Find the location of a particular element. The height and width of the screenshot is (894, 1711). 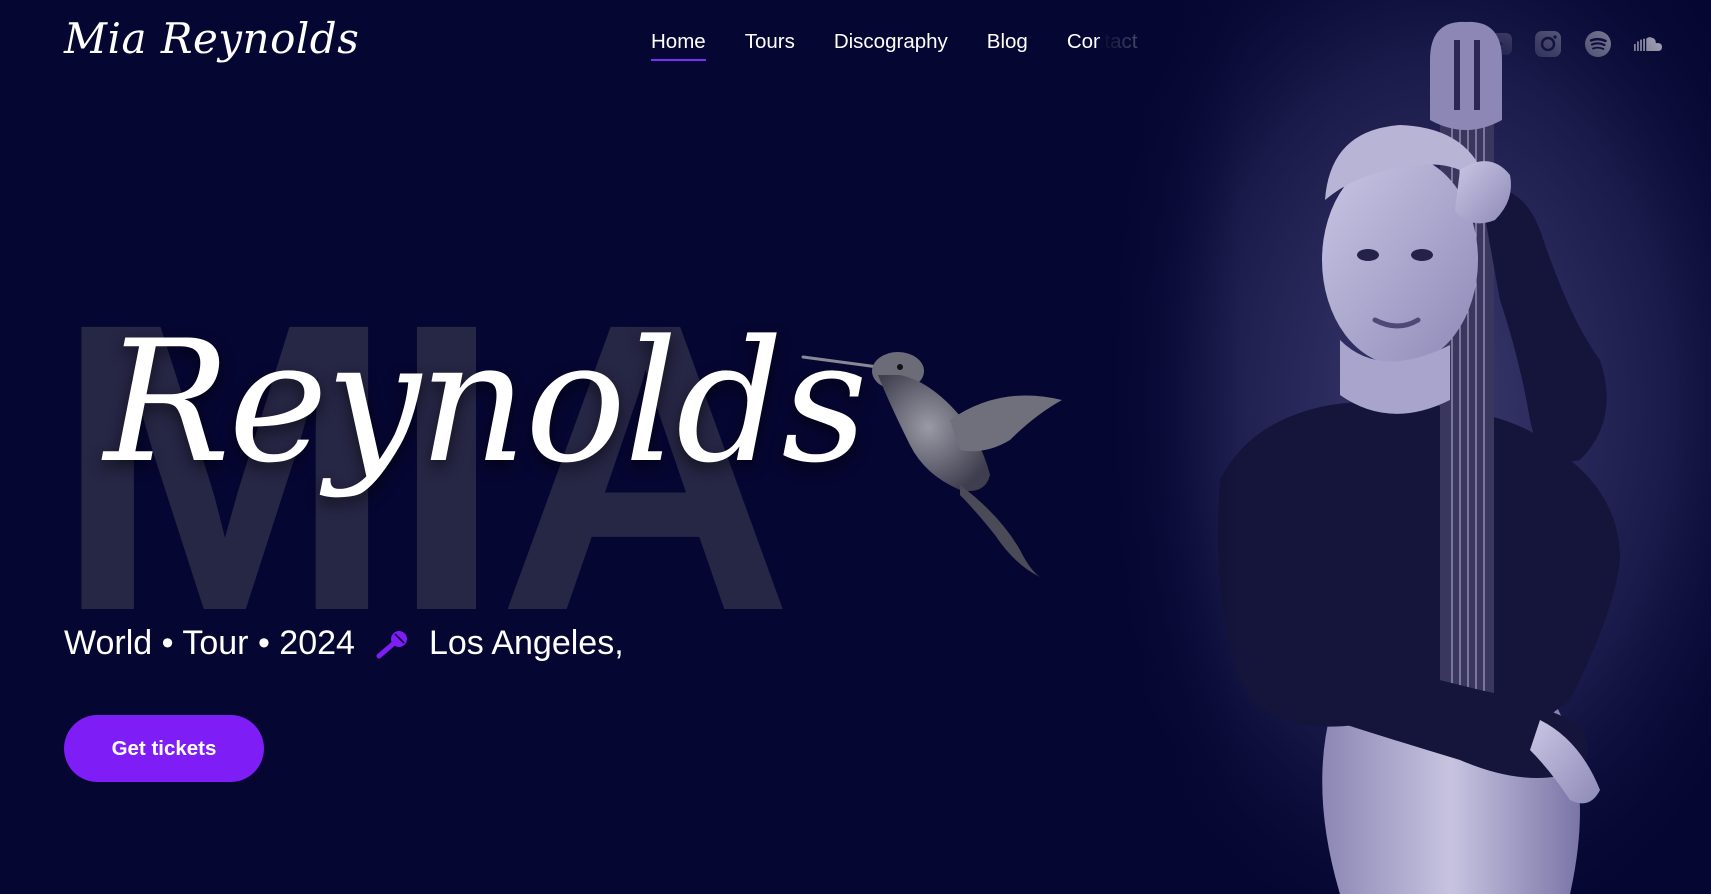

brand-logo: Mia Reynolds is located at coordinates (211, 38).